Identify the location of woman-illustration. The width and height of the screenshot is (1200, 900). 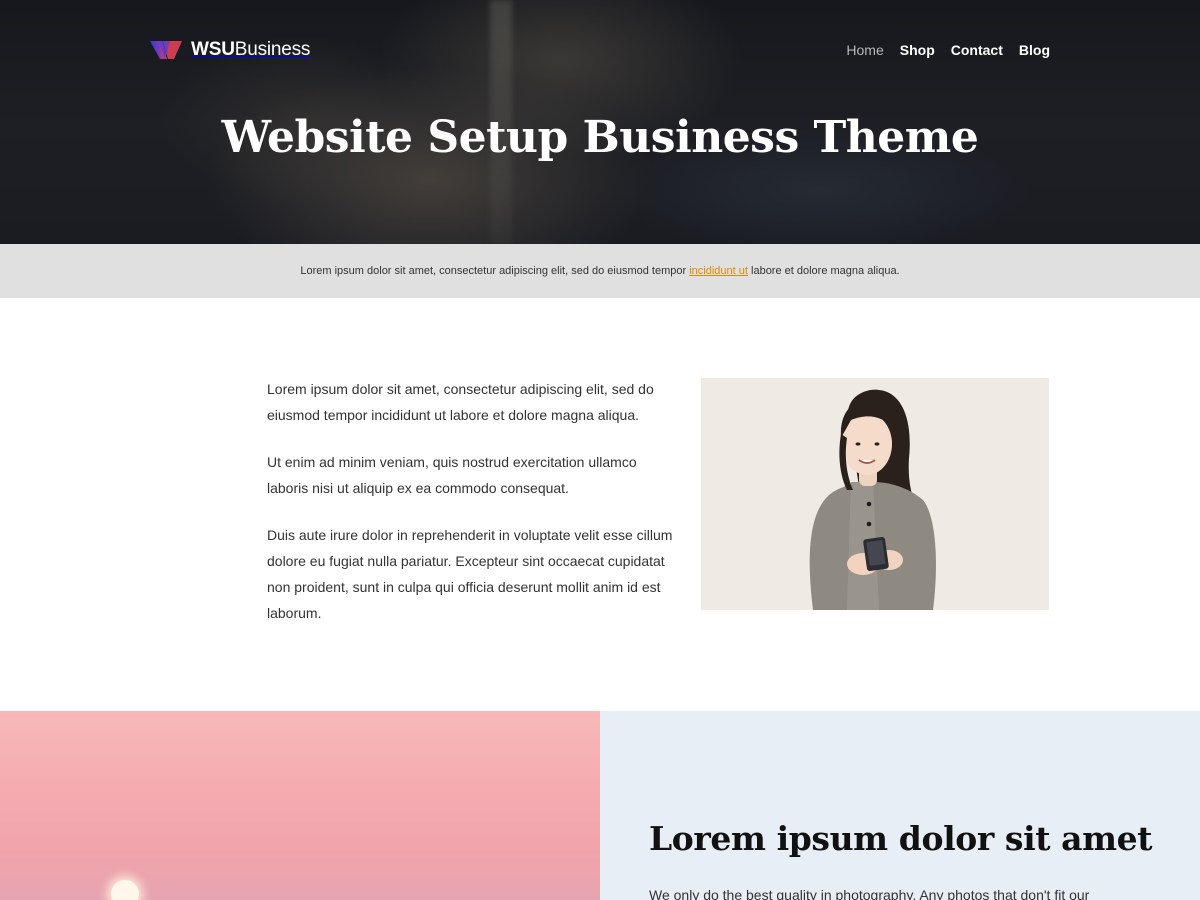
(872, 499).